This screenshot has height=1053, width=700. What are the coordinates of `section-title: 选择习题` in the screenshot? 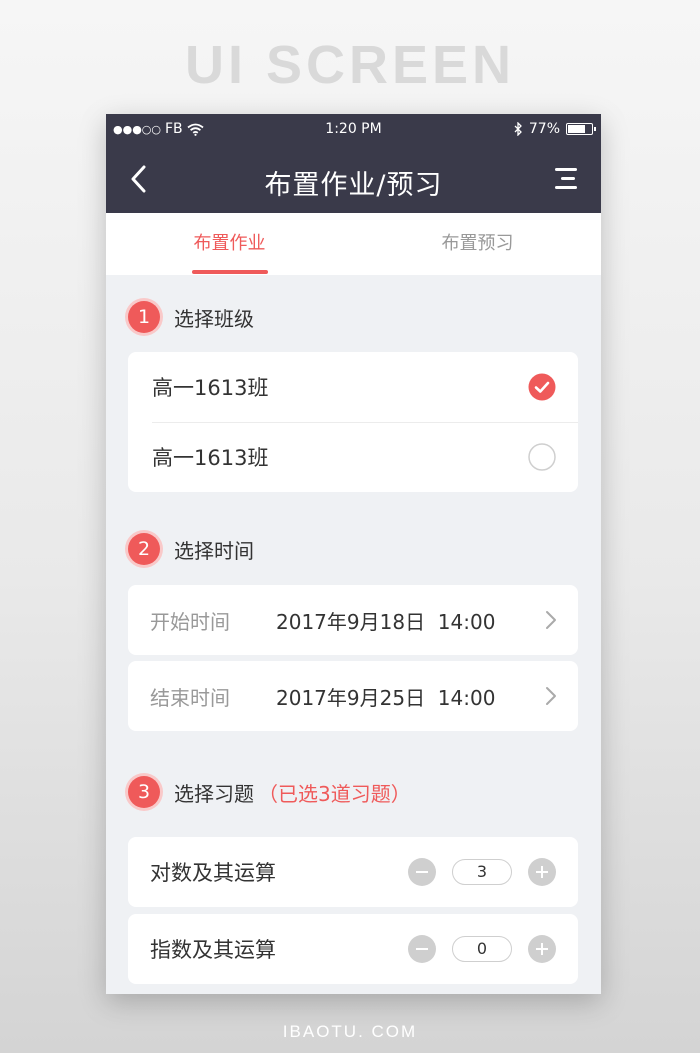 It's located at (214, 793).